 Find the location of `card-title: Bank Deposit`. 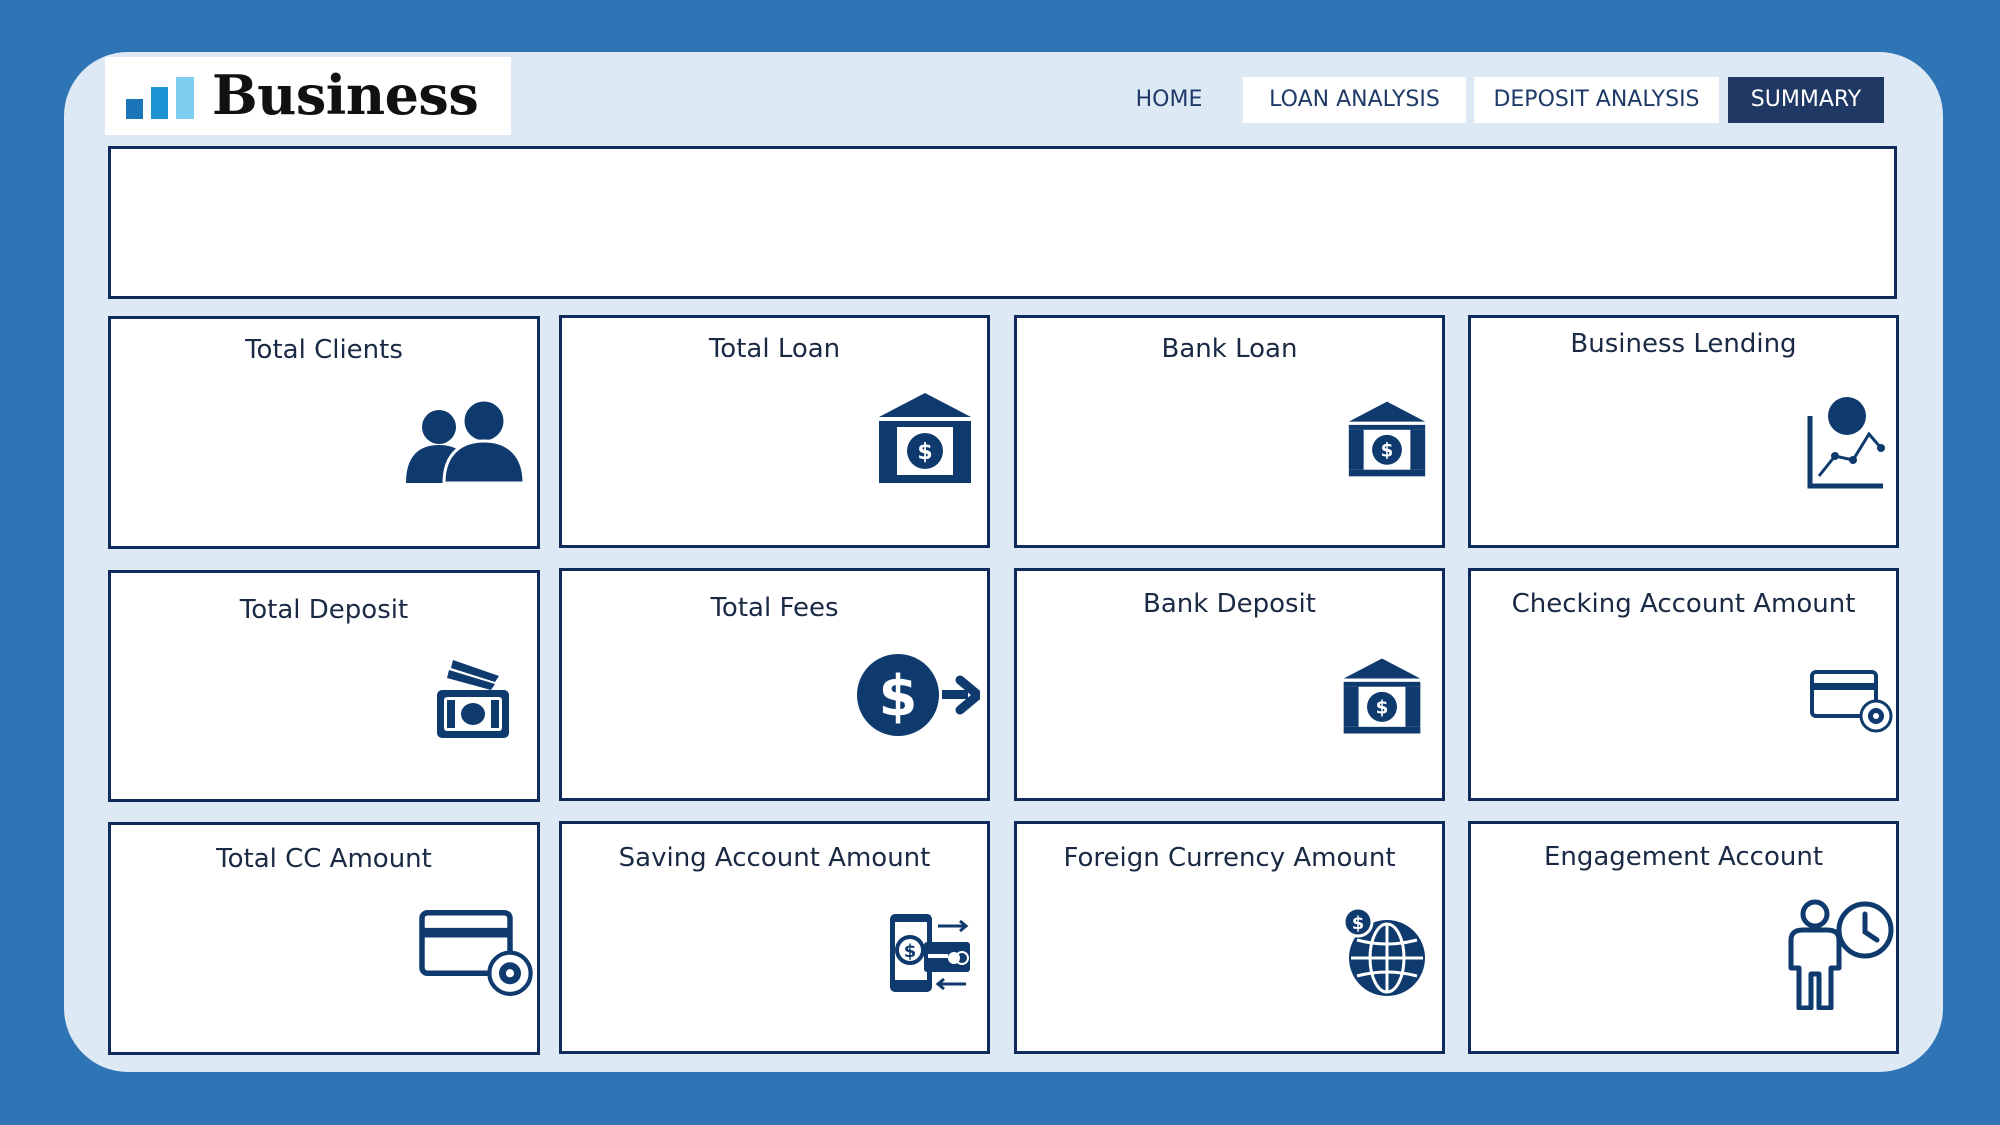

card-title: Bank Deposit is located at coordinates (1229, 604).